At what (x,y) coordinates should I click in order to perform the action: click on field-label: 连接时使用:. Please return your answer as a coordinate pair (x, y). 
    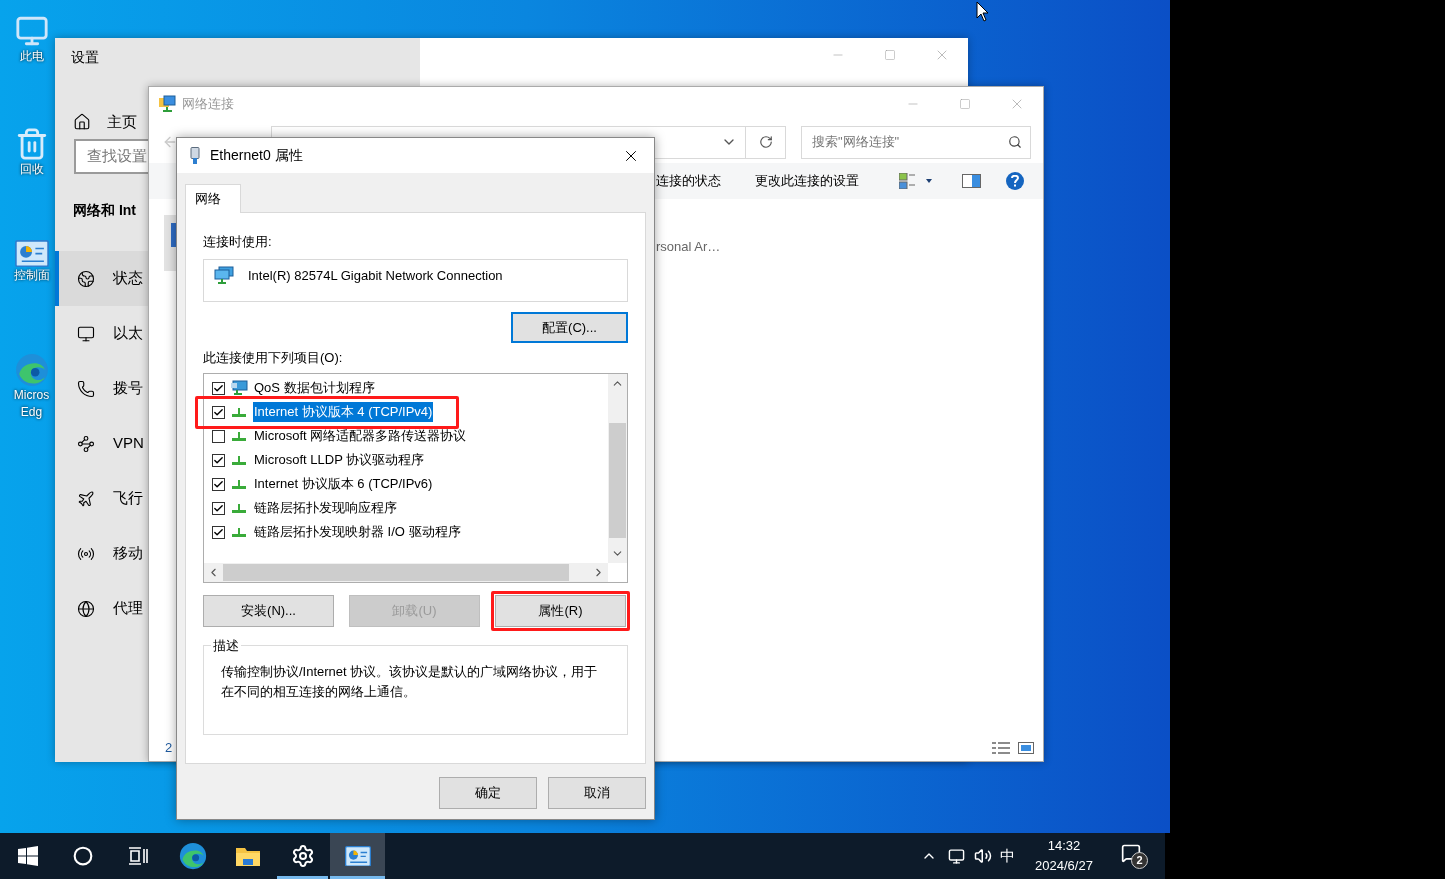
    Looking at the image, I should click on (238, 242).